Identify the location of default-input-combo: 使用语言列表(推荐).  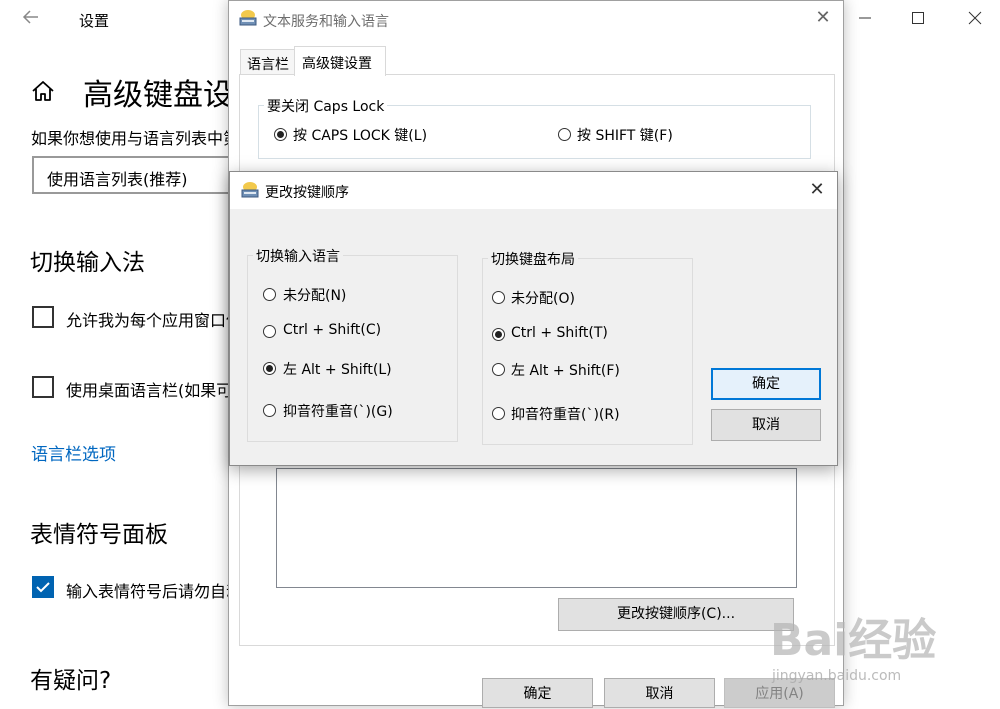
(137, 175).